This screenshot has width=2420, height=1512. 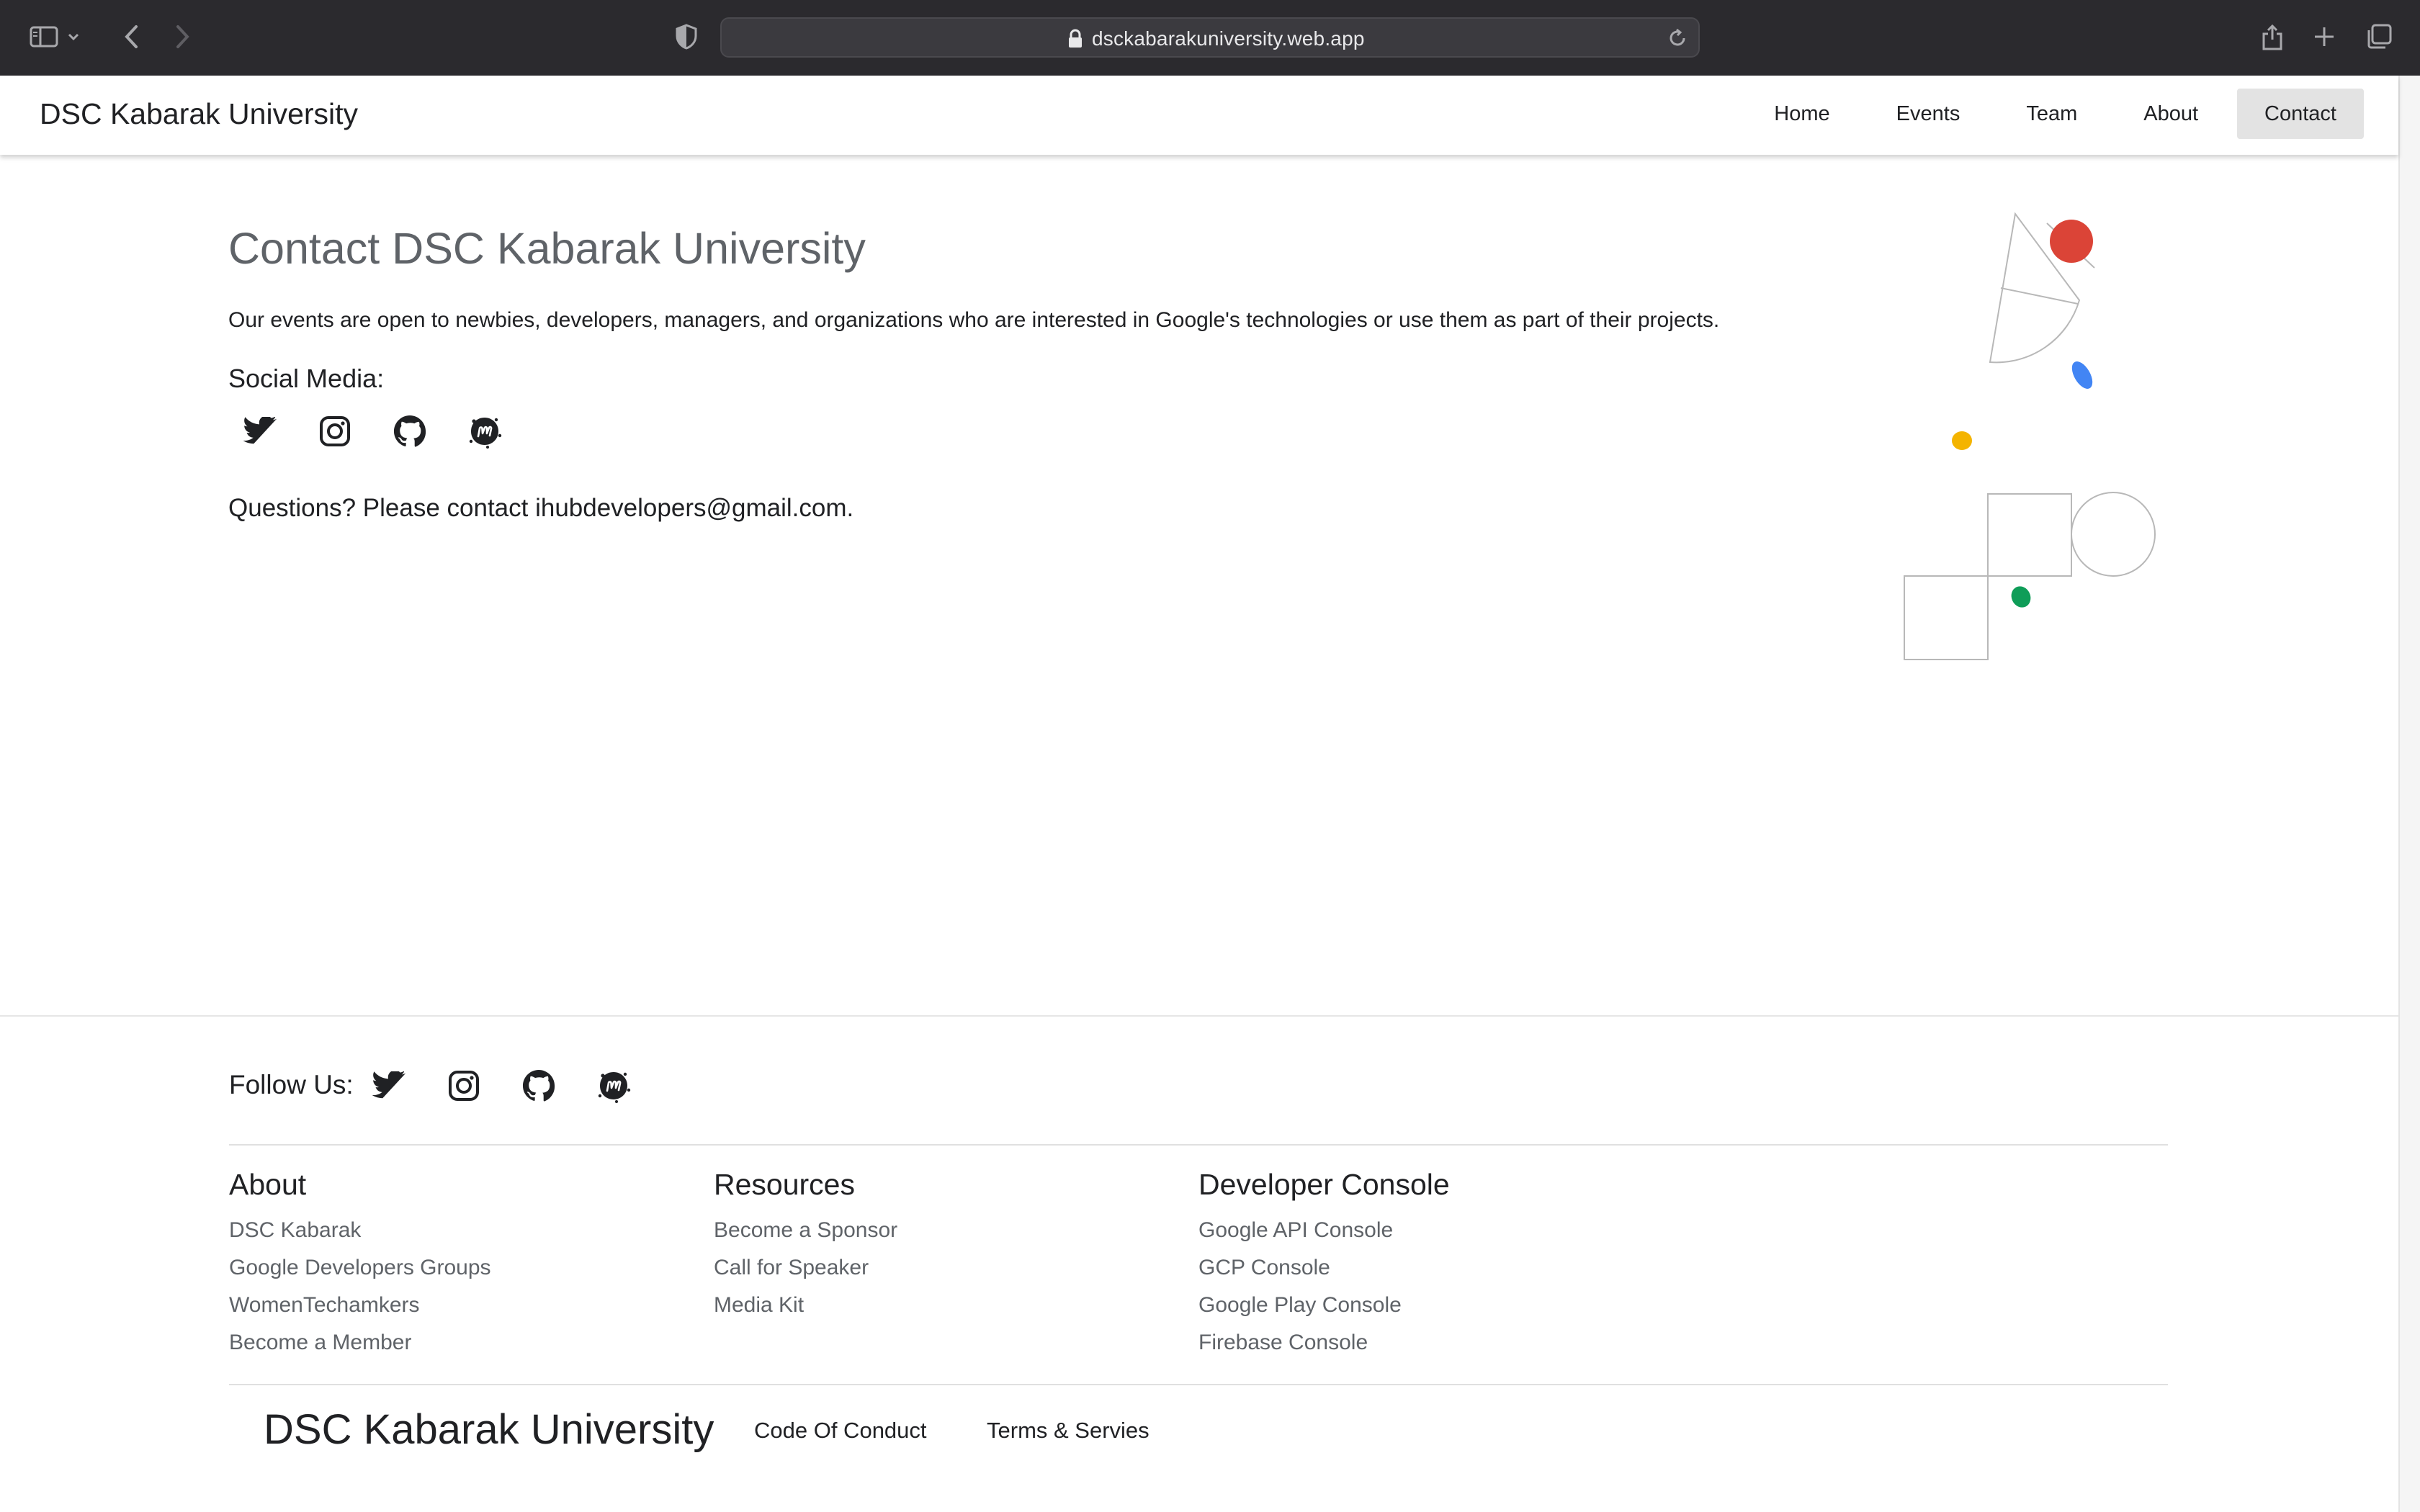 I want to click on footer-link-google-play-console: Google Play Console, so click(x=1324, y=1305).